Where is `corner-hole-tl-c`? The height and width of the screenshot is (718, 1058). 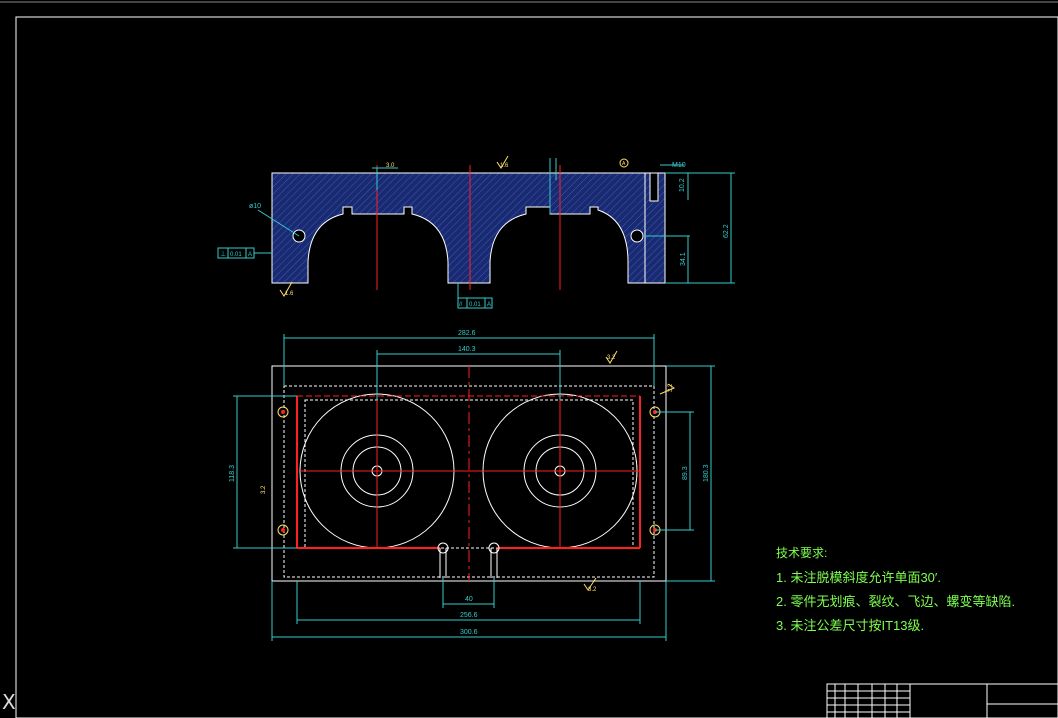
corner-hole-tl-c is located at coordinates (283, 412).